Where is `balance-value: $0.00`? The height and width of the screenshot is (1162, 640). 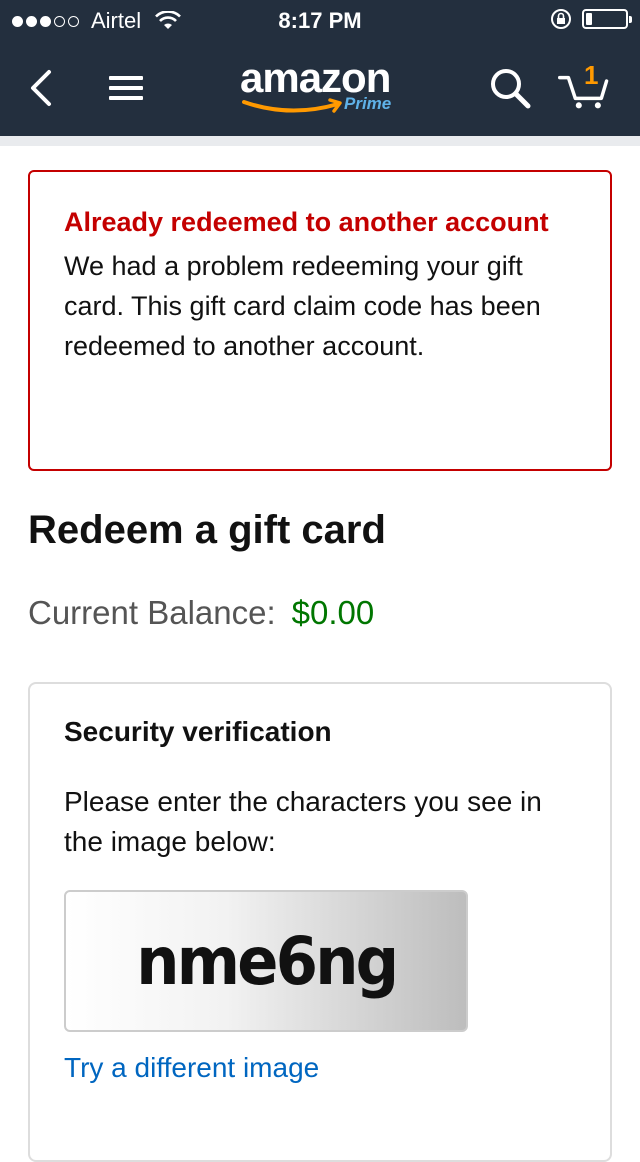 balance-value: $0.00 is located at coordinates (333, 612).